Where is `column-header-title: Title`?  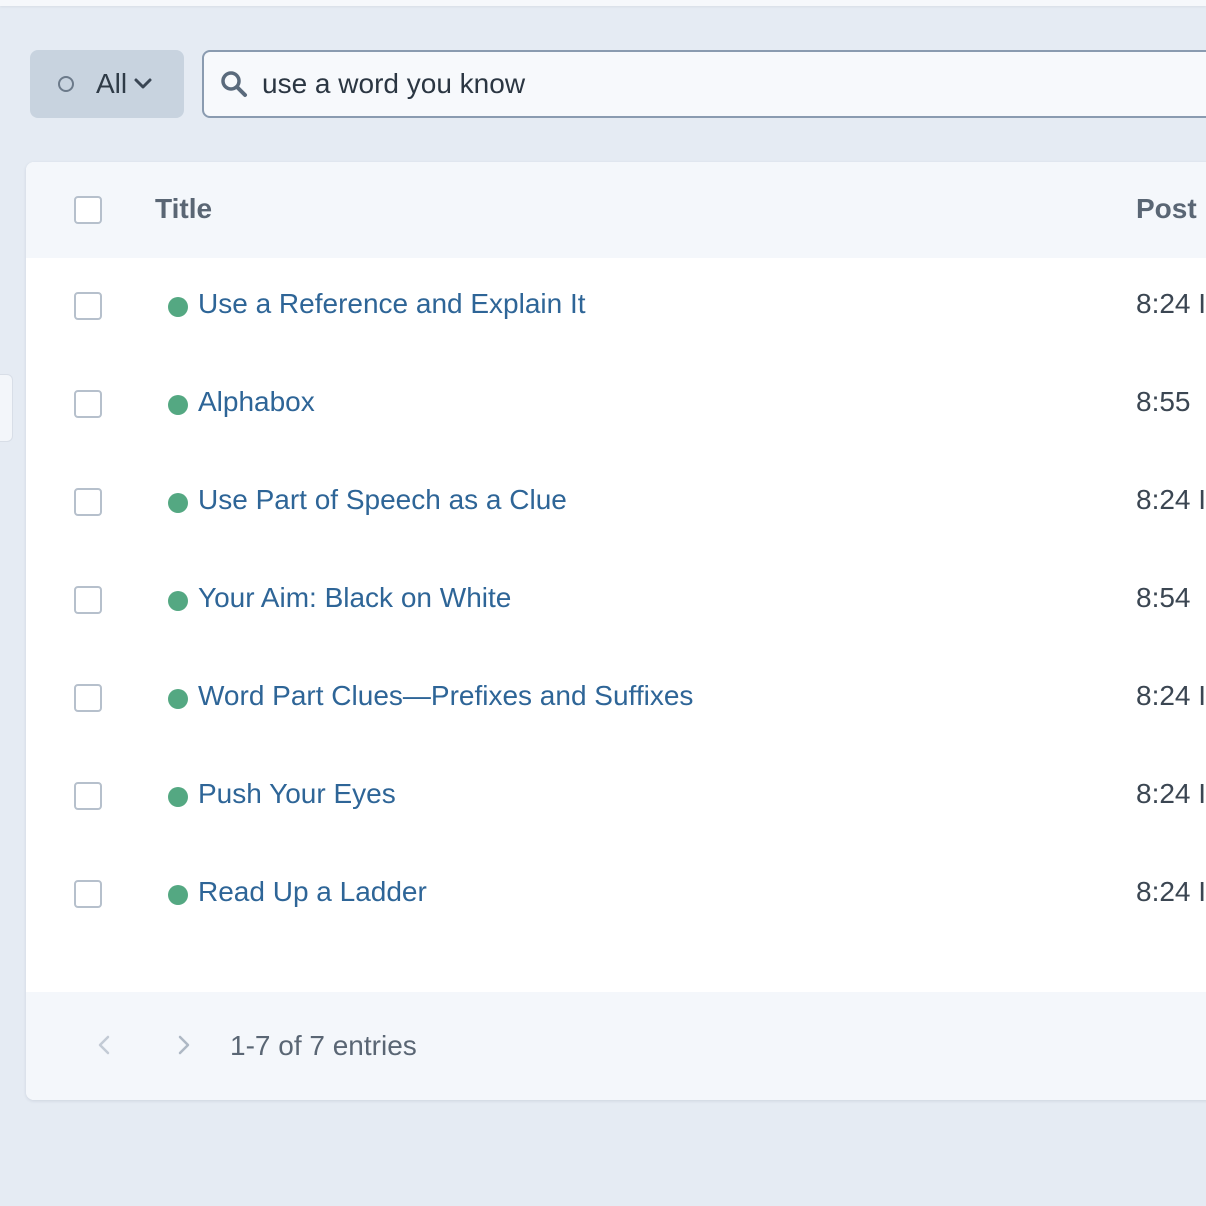 column-header-title: Title is located at coordinates (183, 209).